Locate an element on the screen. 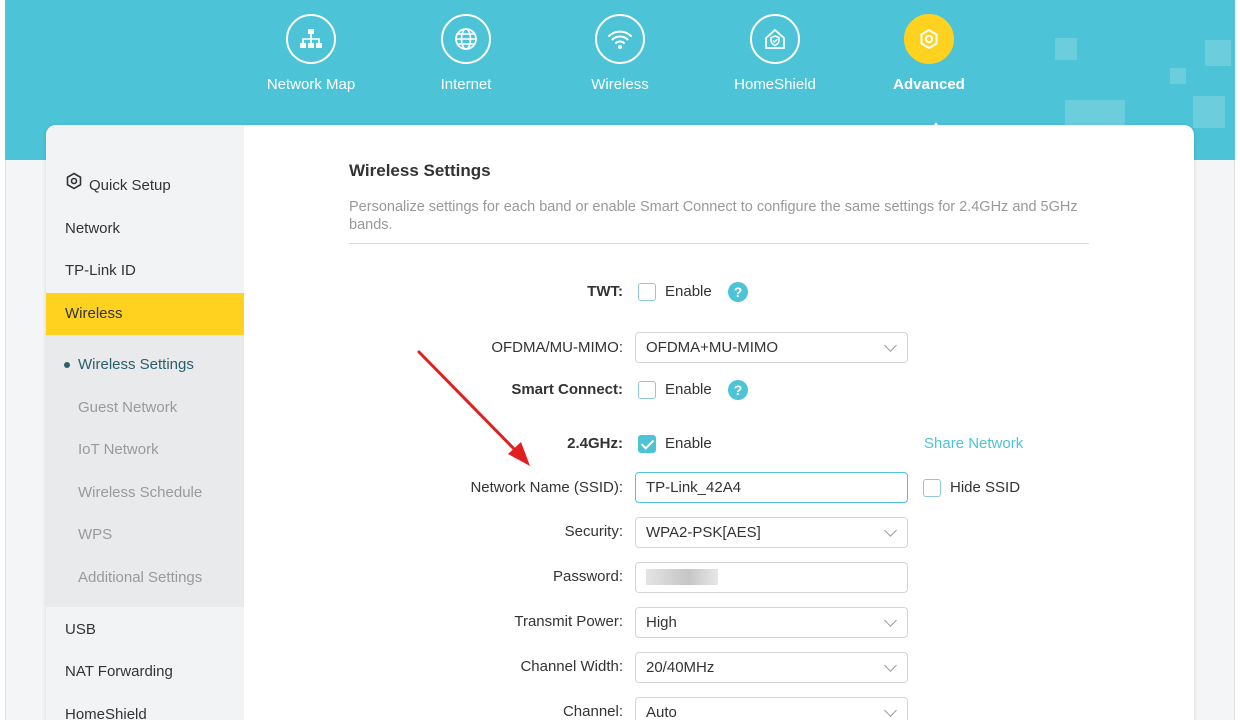  submenu-item-guest-network: Guest Network is located at coordinates (145, 408).